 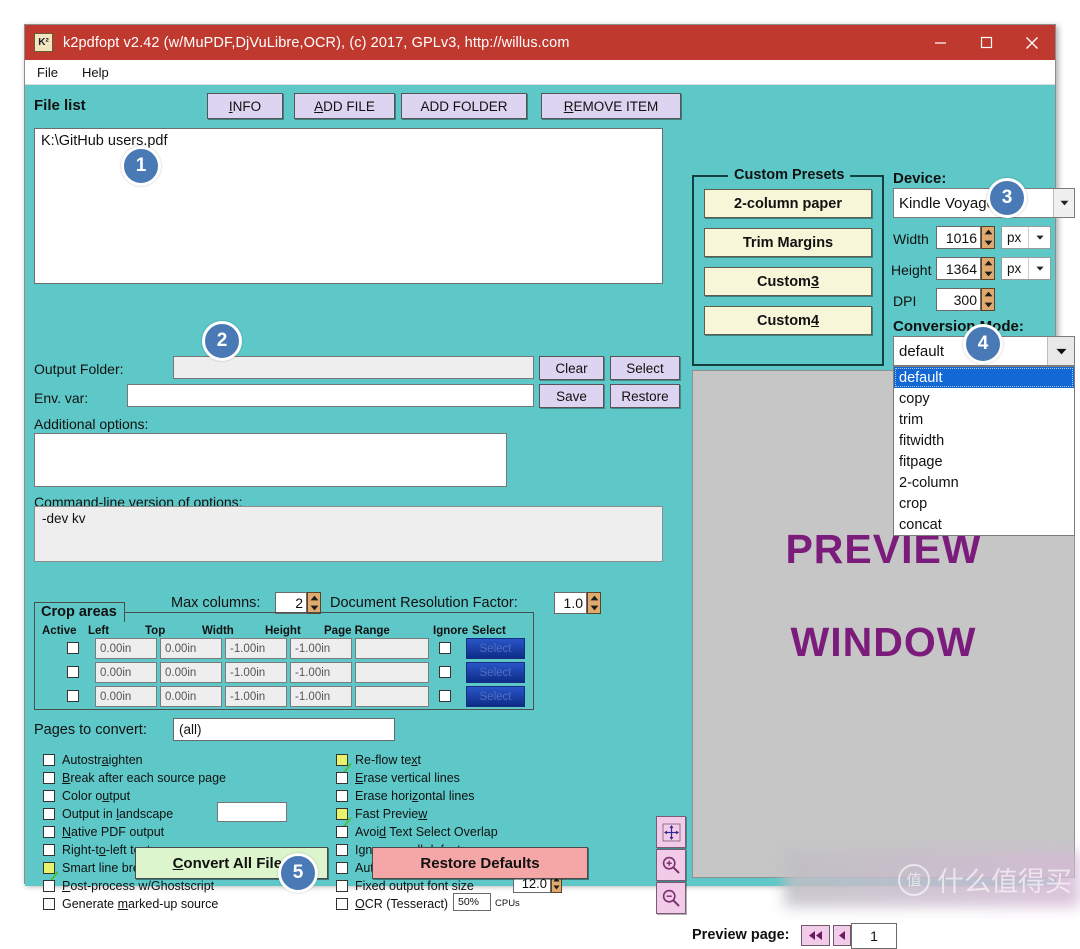 I want to click on pan-icon, so click(x=671, y=832).